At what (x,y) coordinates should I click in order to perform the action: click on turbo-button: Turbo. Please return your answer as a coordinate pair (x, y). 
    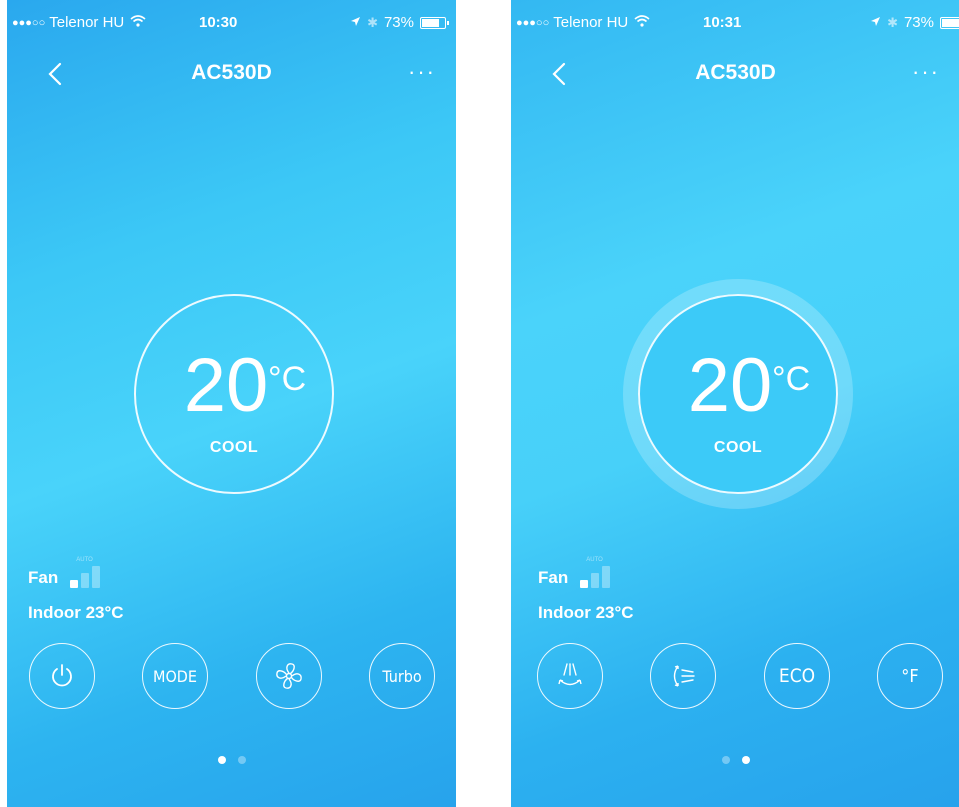
    Looking at the image, I should click on (402, 676).